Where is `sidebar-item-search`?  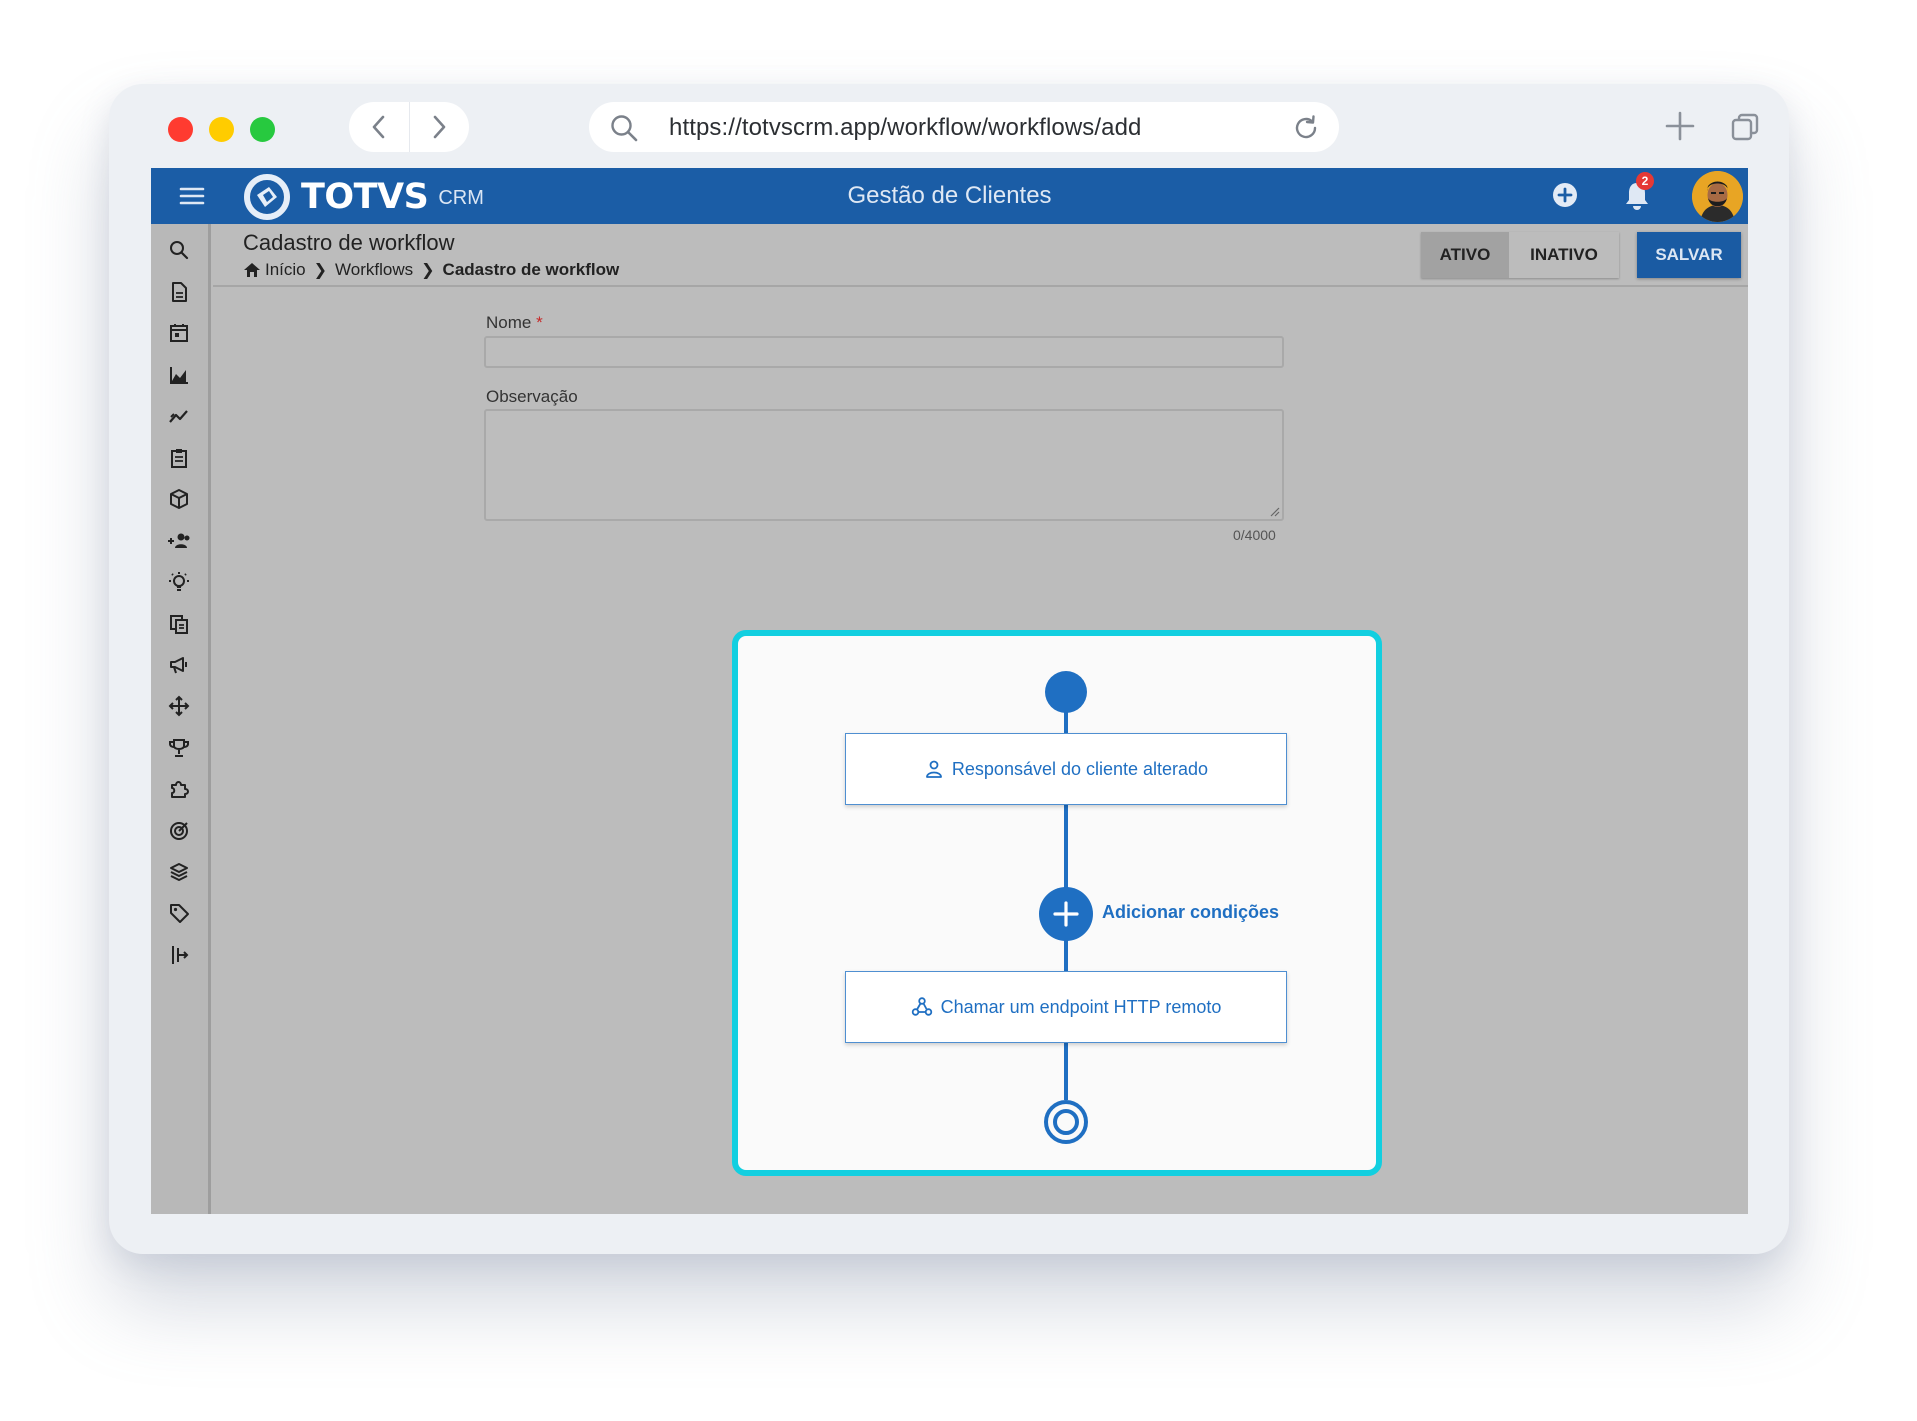
sidebar-item-search is located at coordinates (179, 250).